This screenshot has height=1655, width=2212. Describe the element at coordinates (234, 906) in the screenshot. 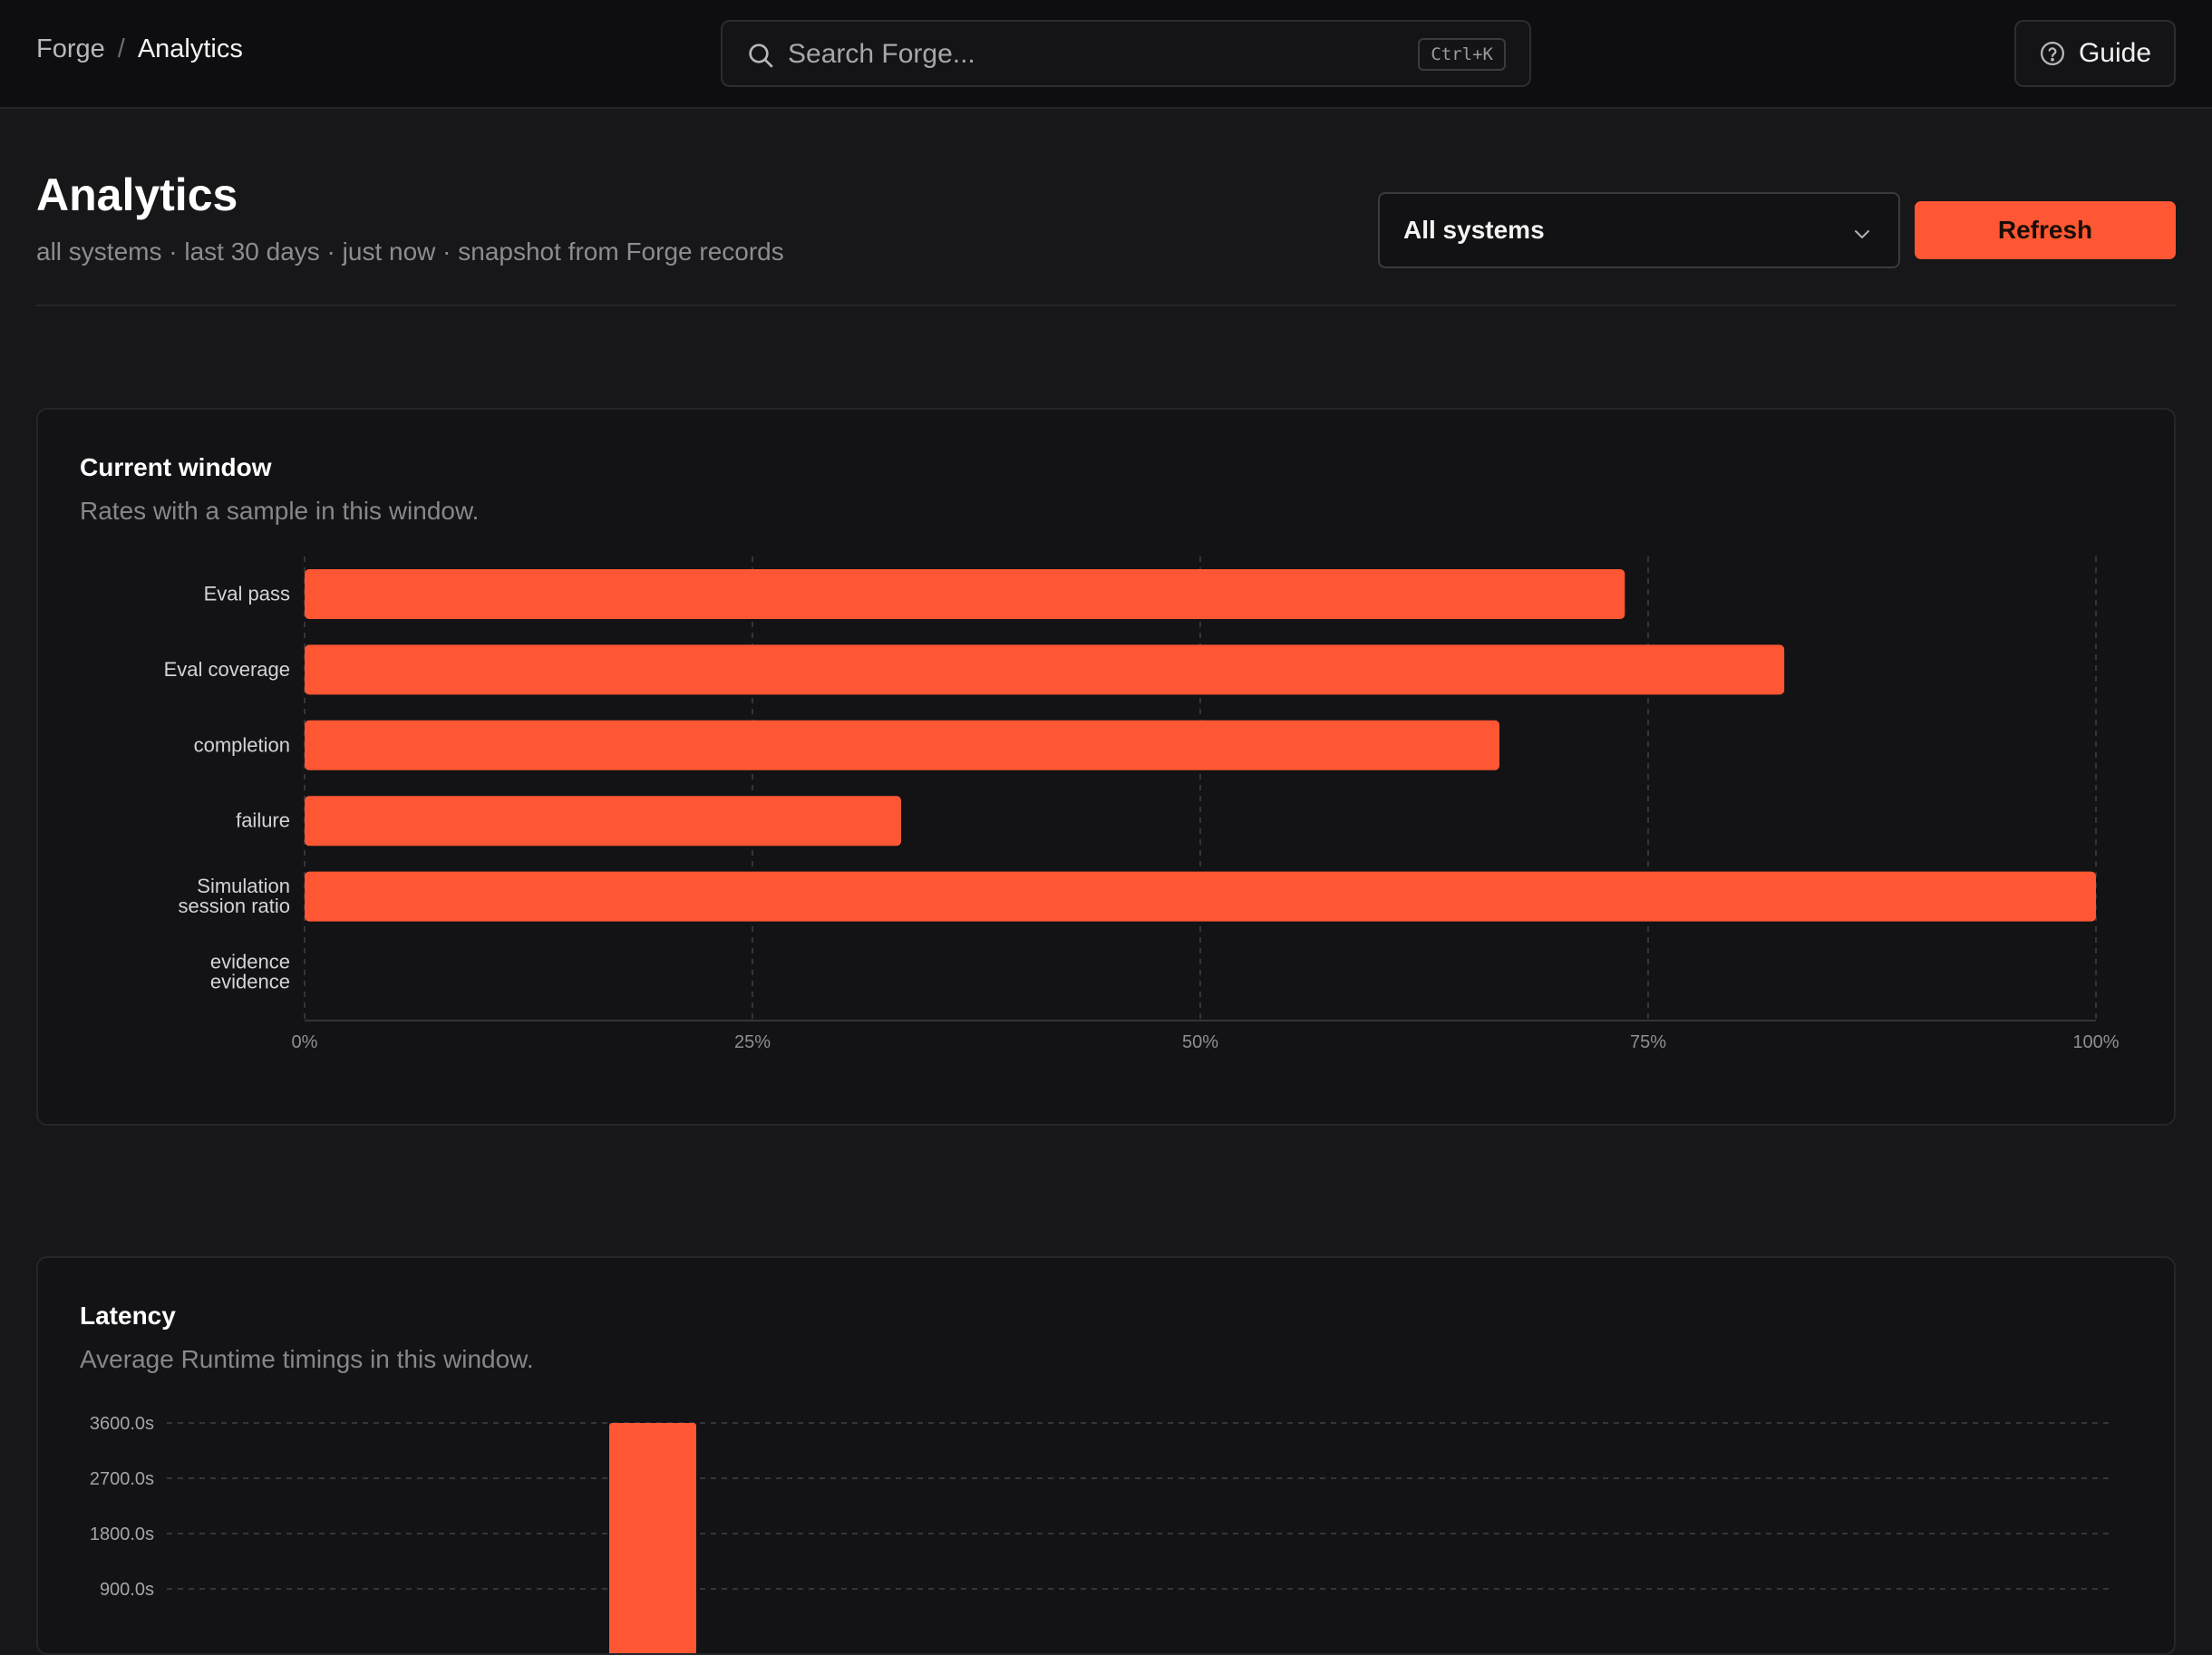

I see `category-label: session ratio` at that location.